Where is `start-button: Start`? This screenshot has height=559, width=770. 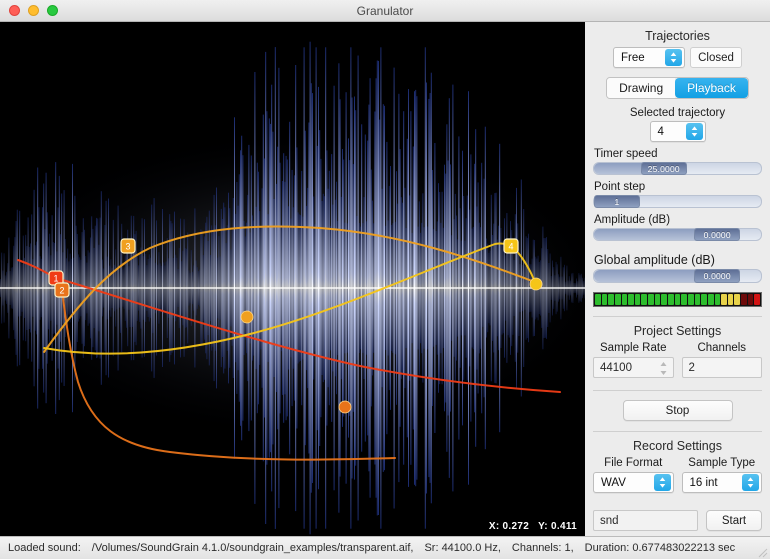
start-button: Start is located at coordinates (734, 520).